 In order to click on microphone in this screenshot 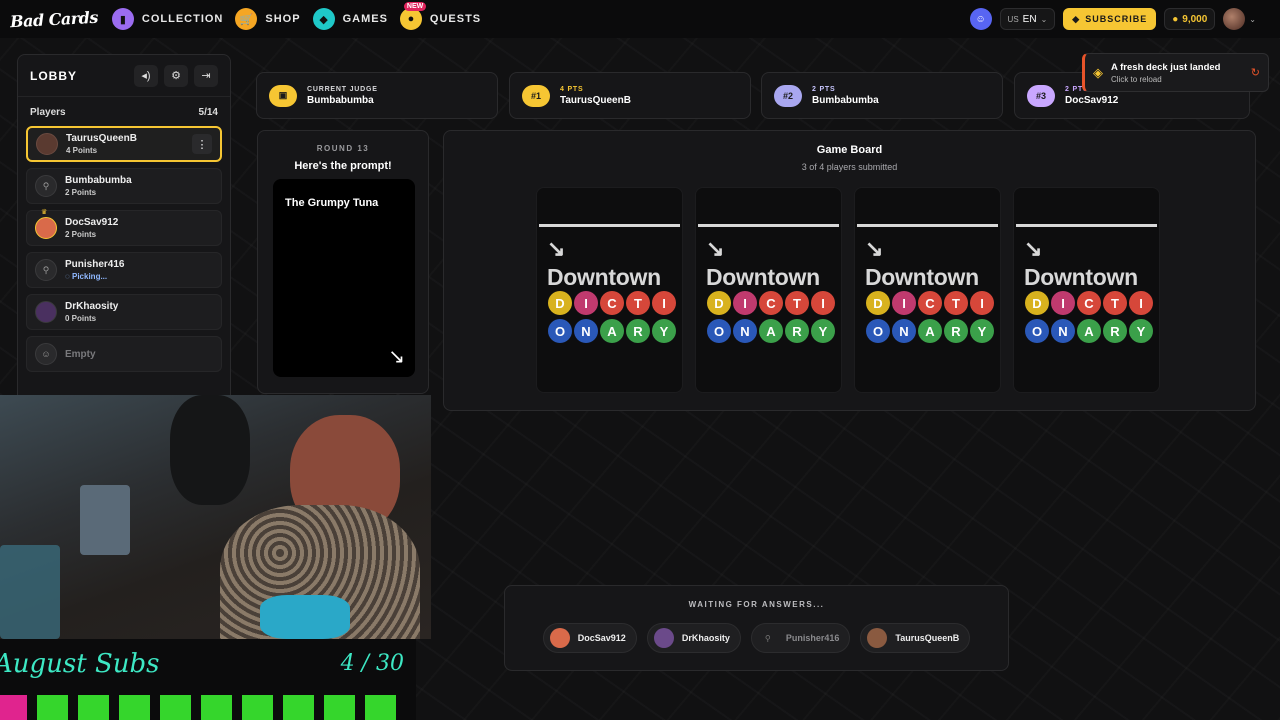, I will do `click(210, 450)`.